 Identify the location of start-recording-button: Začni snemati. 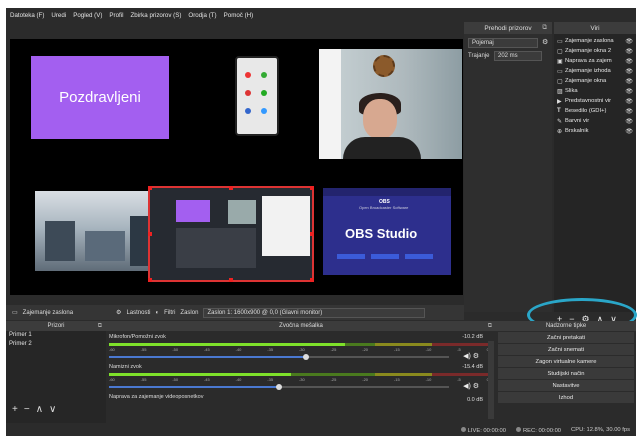
(566, 349).